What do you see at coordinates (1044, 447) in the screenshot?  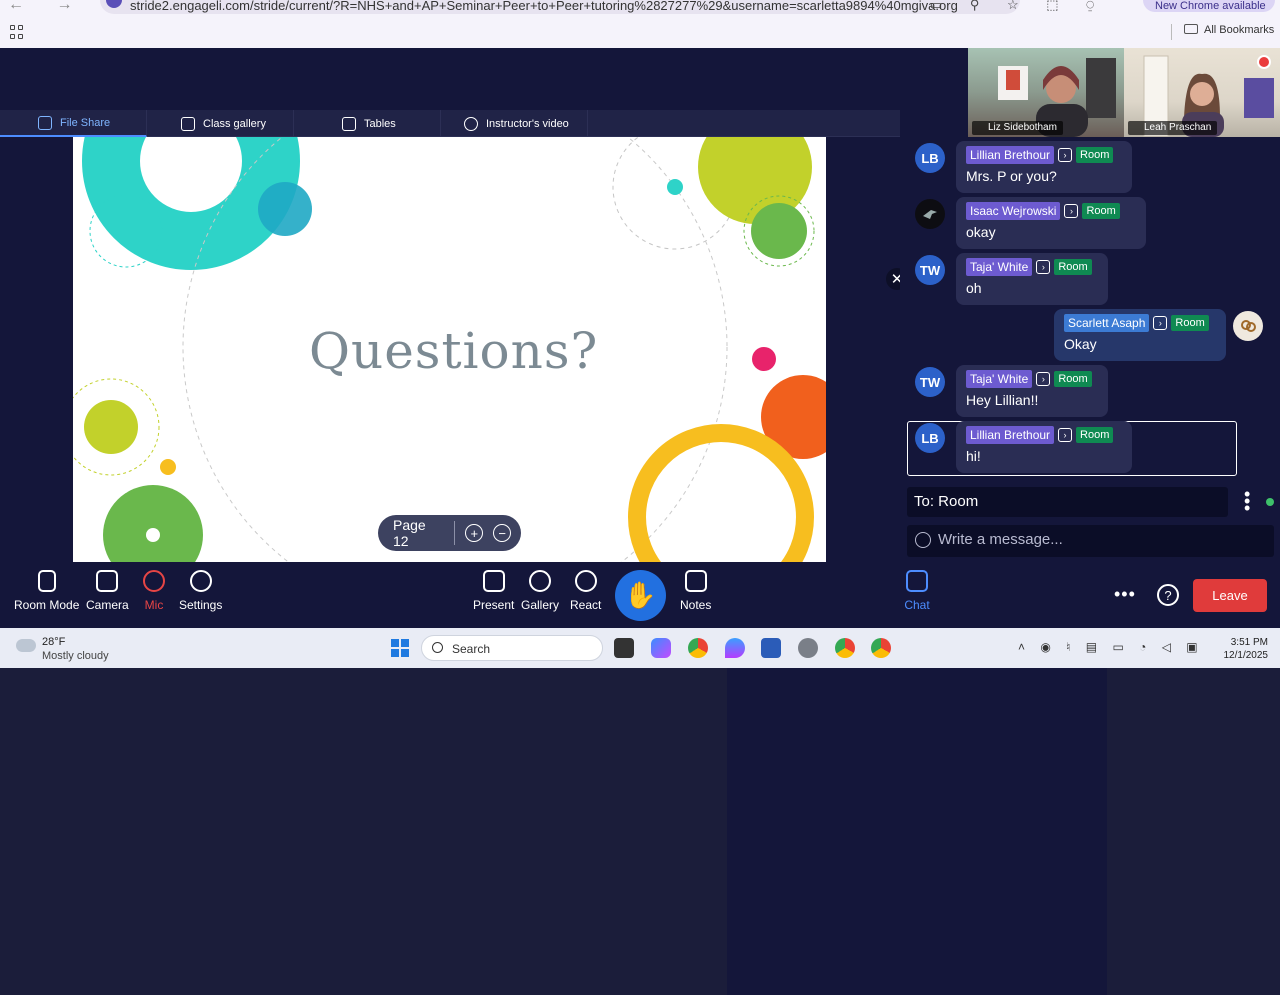 I see `chat-message: Lillian Brethour › Room hi!` at bounding box center [1044, 447].